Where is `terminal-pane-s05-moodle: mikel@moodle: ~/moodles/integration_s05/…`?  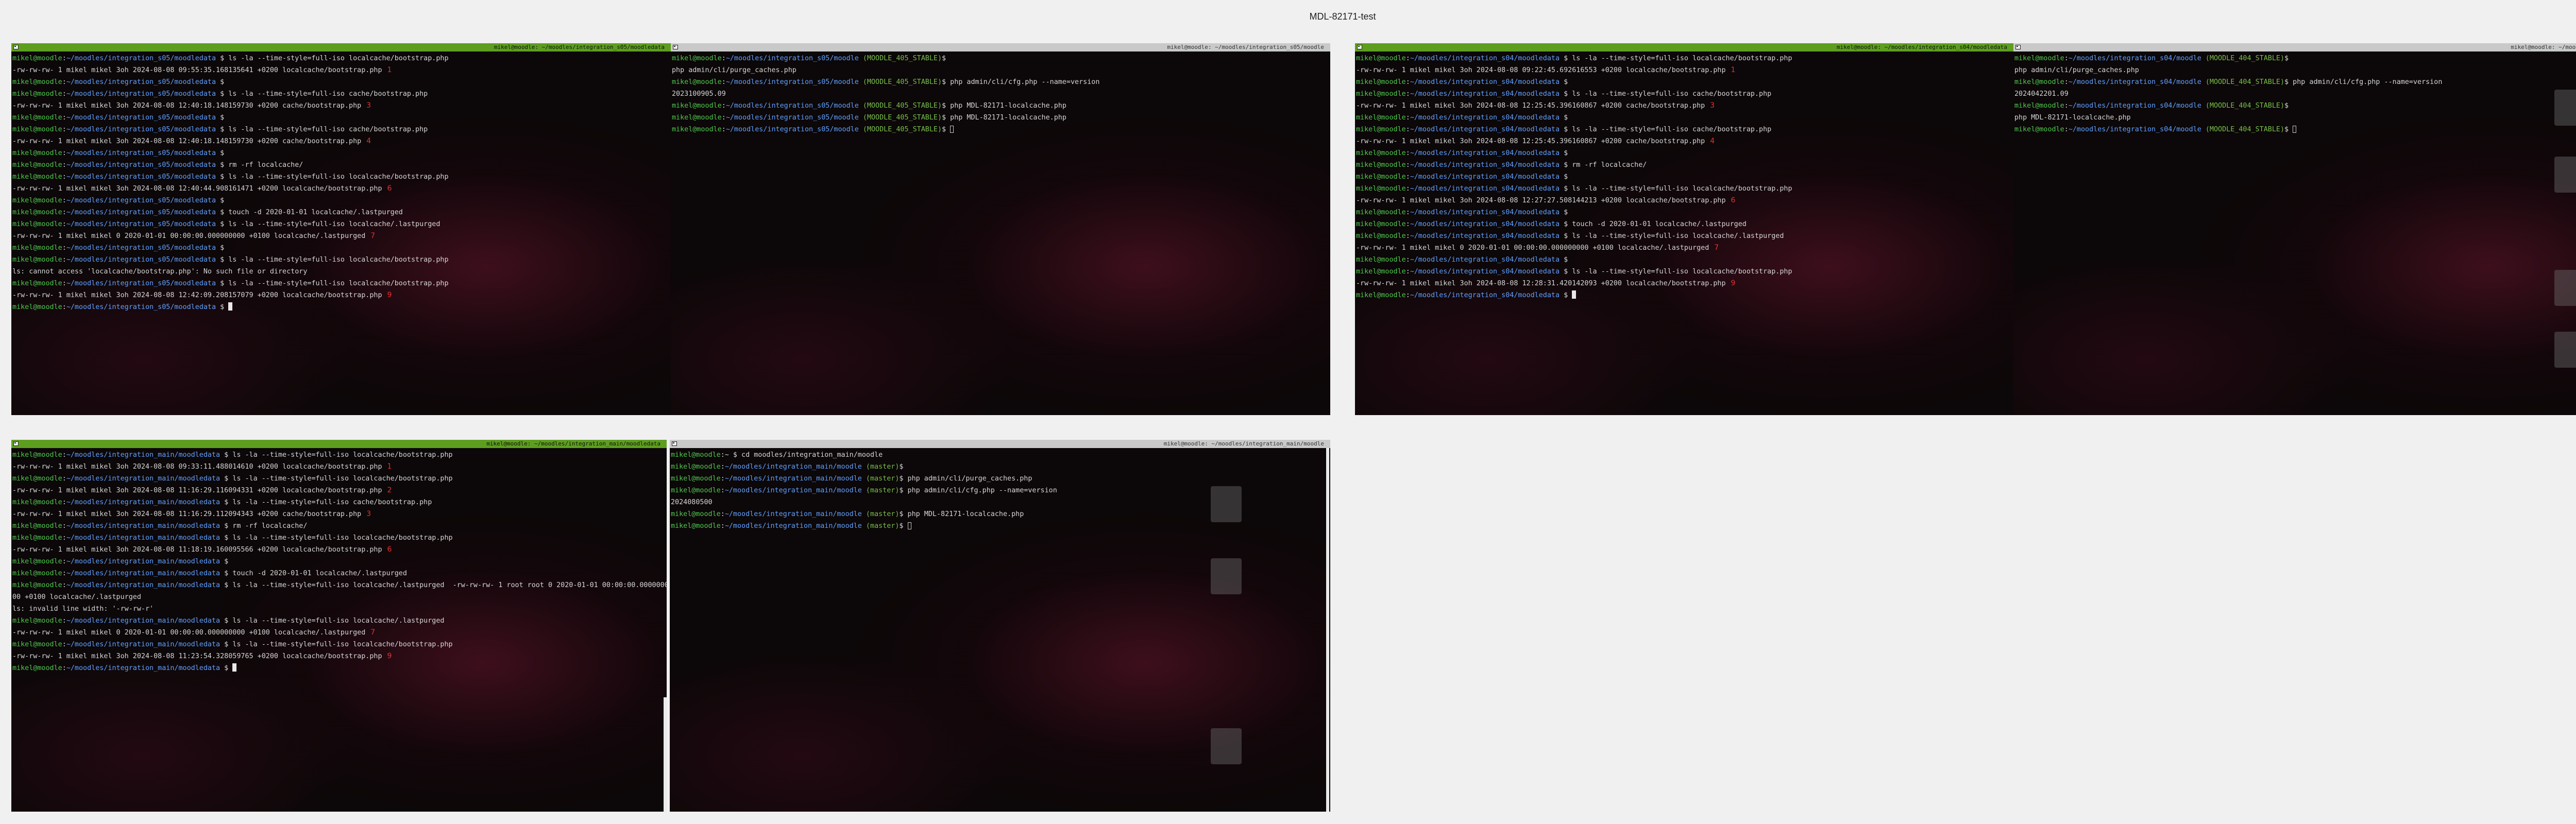 terminal-pane-s05-moodle: mikel@moodle: ~/moodles/integration_s05/… is located at coordinates (1000, 229).